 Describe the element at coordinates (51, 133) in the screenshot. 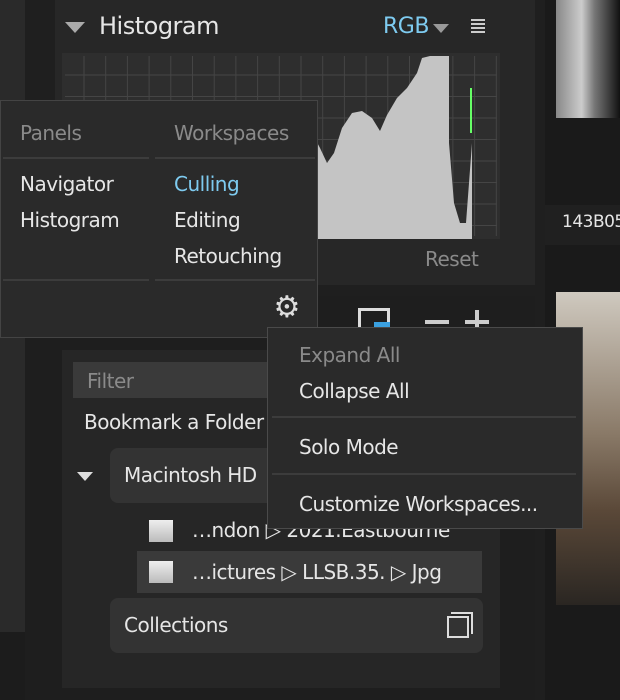

I see `panels-header: Panels` at that location.